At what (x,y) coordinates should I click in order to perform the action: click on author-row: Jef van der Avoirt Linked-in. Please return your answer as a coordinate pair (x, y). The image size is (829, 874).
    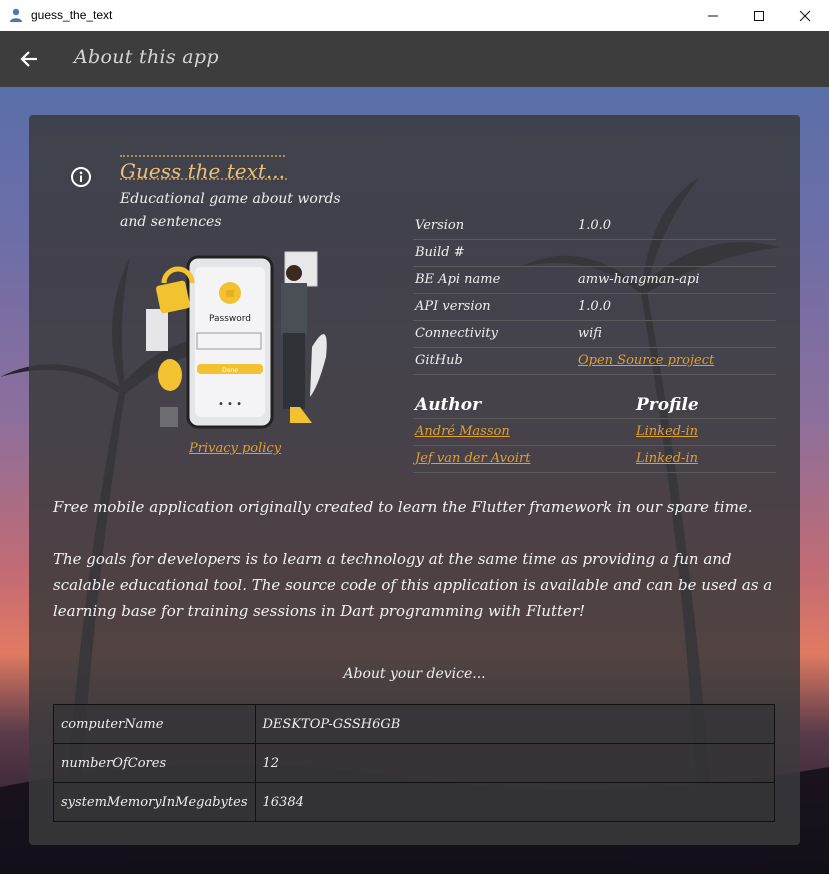
    Looking at the image, I should click on (594, 459).